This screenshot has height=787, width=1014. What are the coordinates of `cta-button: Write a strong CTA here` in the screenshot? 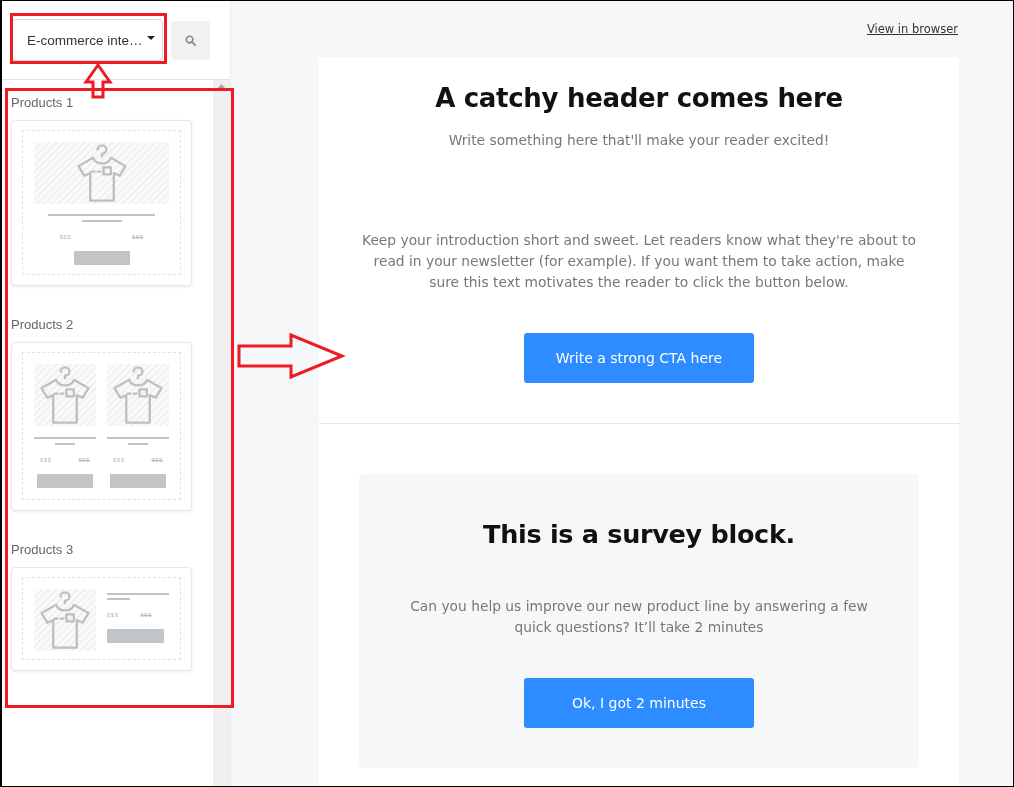 It's located at (639, 358).